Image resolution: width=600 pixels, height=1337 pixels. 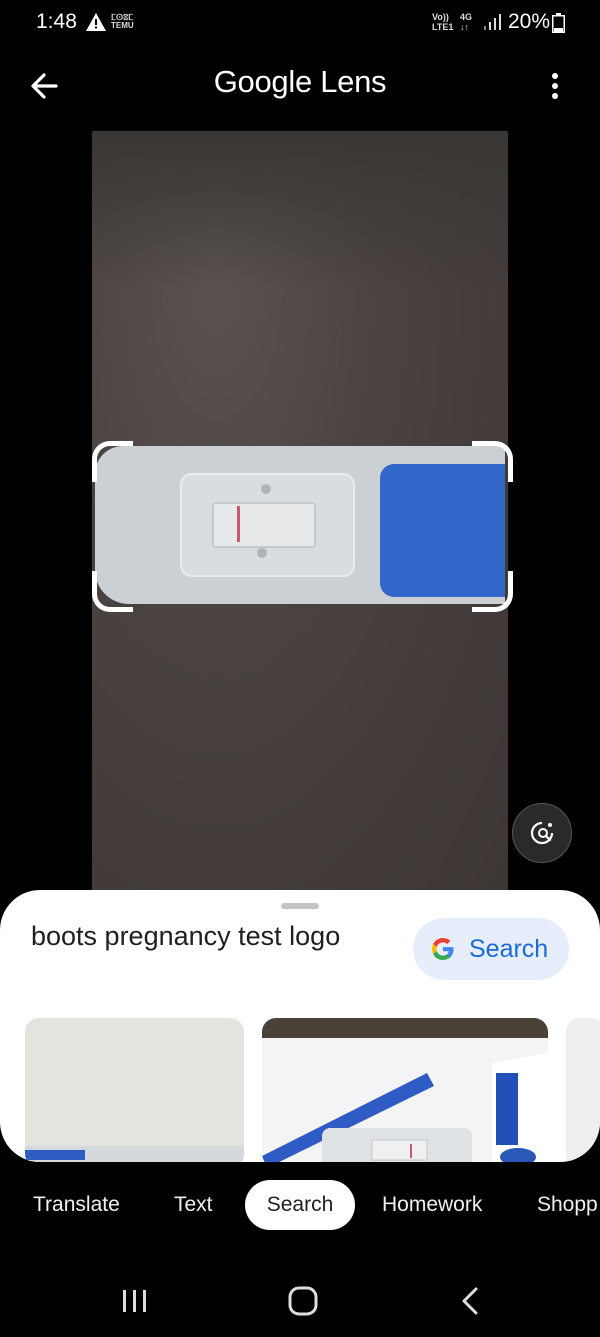 What do you see at coordinates (492, 22) in the screenshot?
I see `signal-icon` at bounding box center [492, 22].